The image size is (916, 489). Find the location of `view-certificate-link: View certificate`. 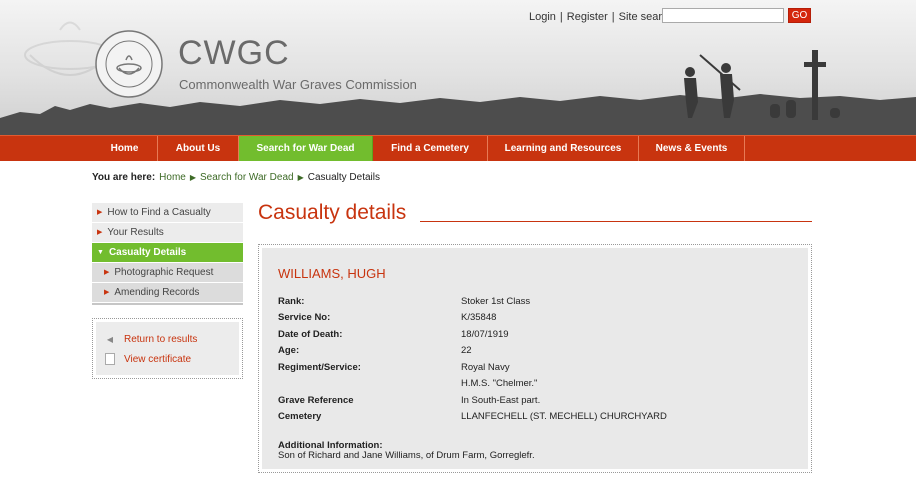

view-certificate-link: View certificate is located at coordinates (167, 359).